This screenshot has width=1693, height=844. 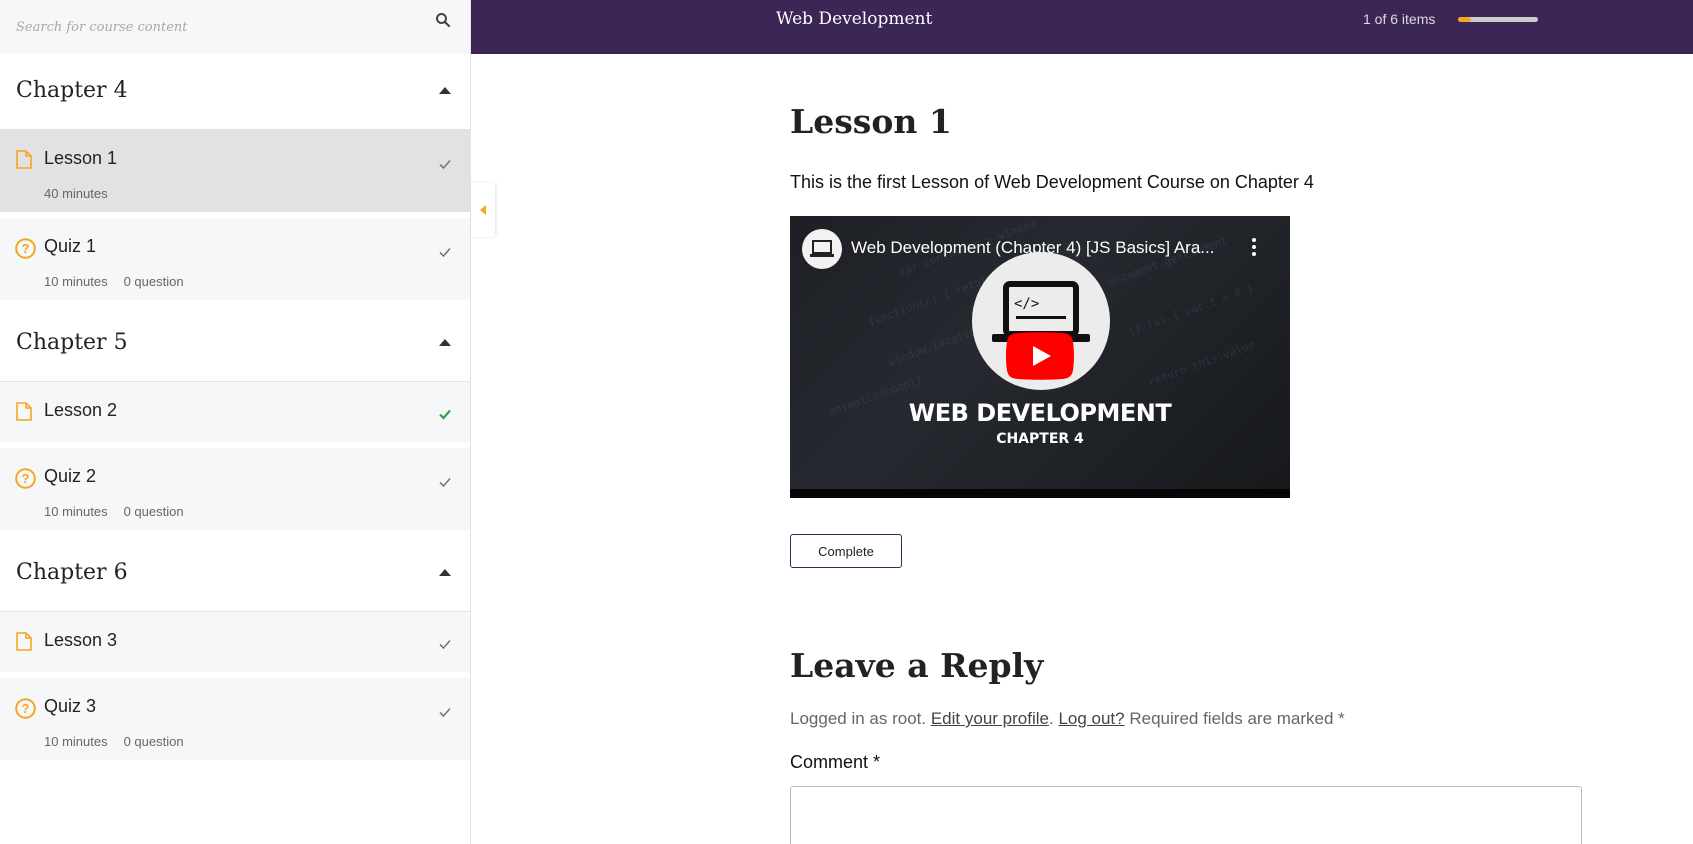 I want to click on svg-text: return this.value, so click(x=1202, y=363).